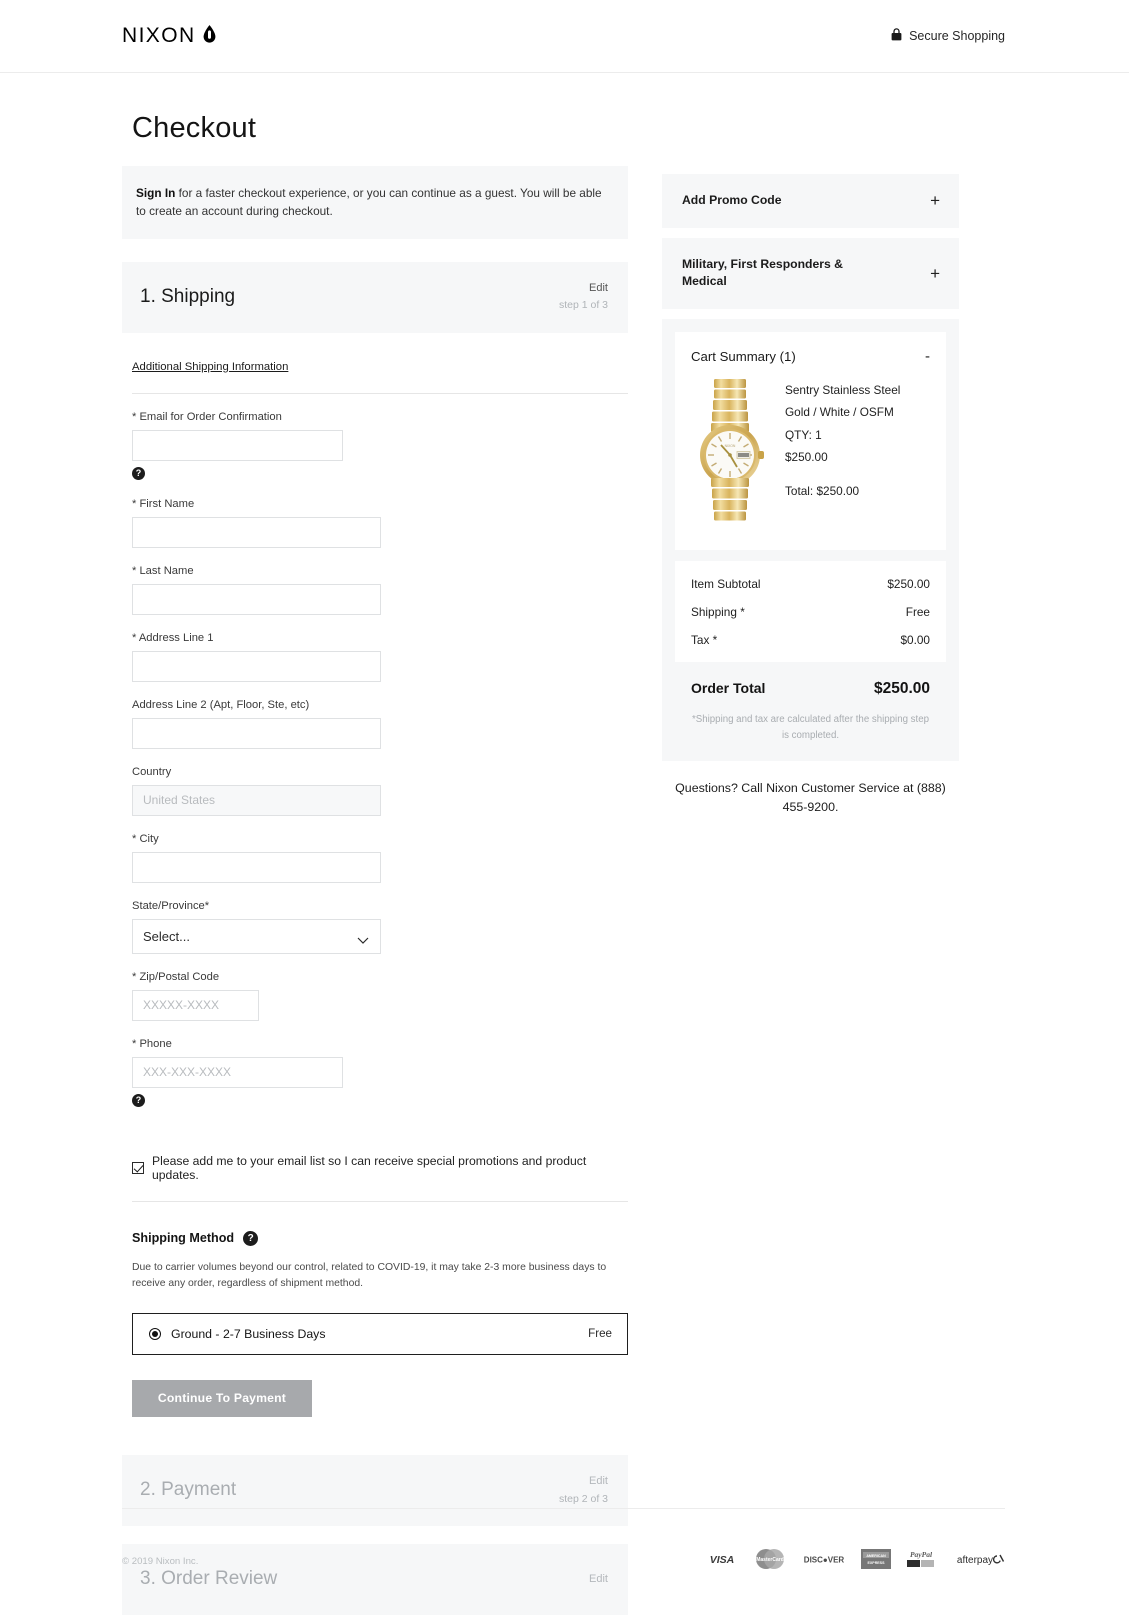 This screenshot has width=1129, height=1615. I want to click on optin-divider, so click(380, 1201).